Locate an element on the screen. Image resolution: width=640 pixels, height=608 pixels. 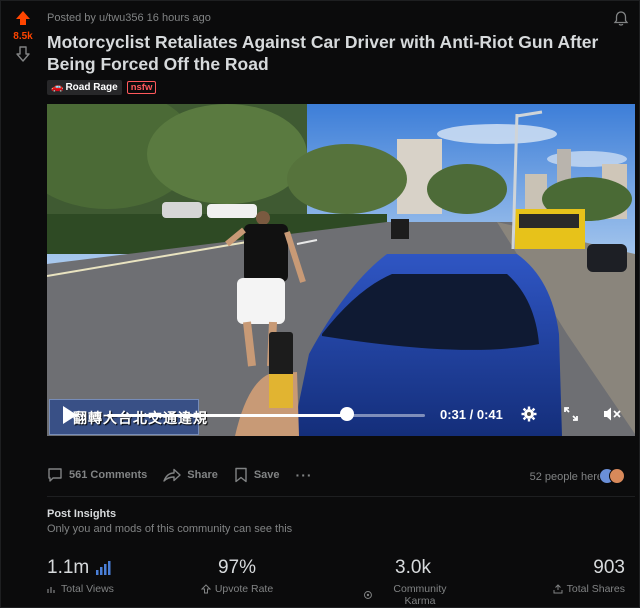
avatar is located at coordinates (617, 476).